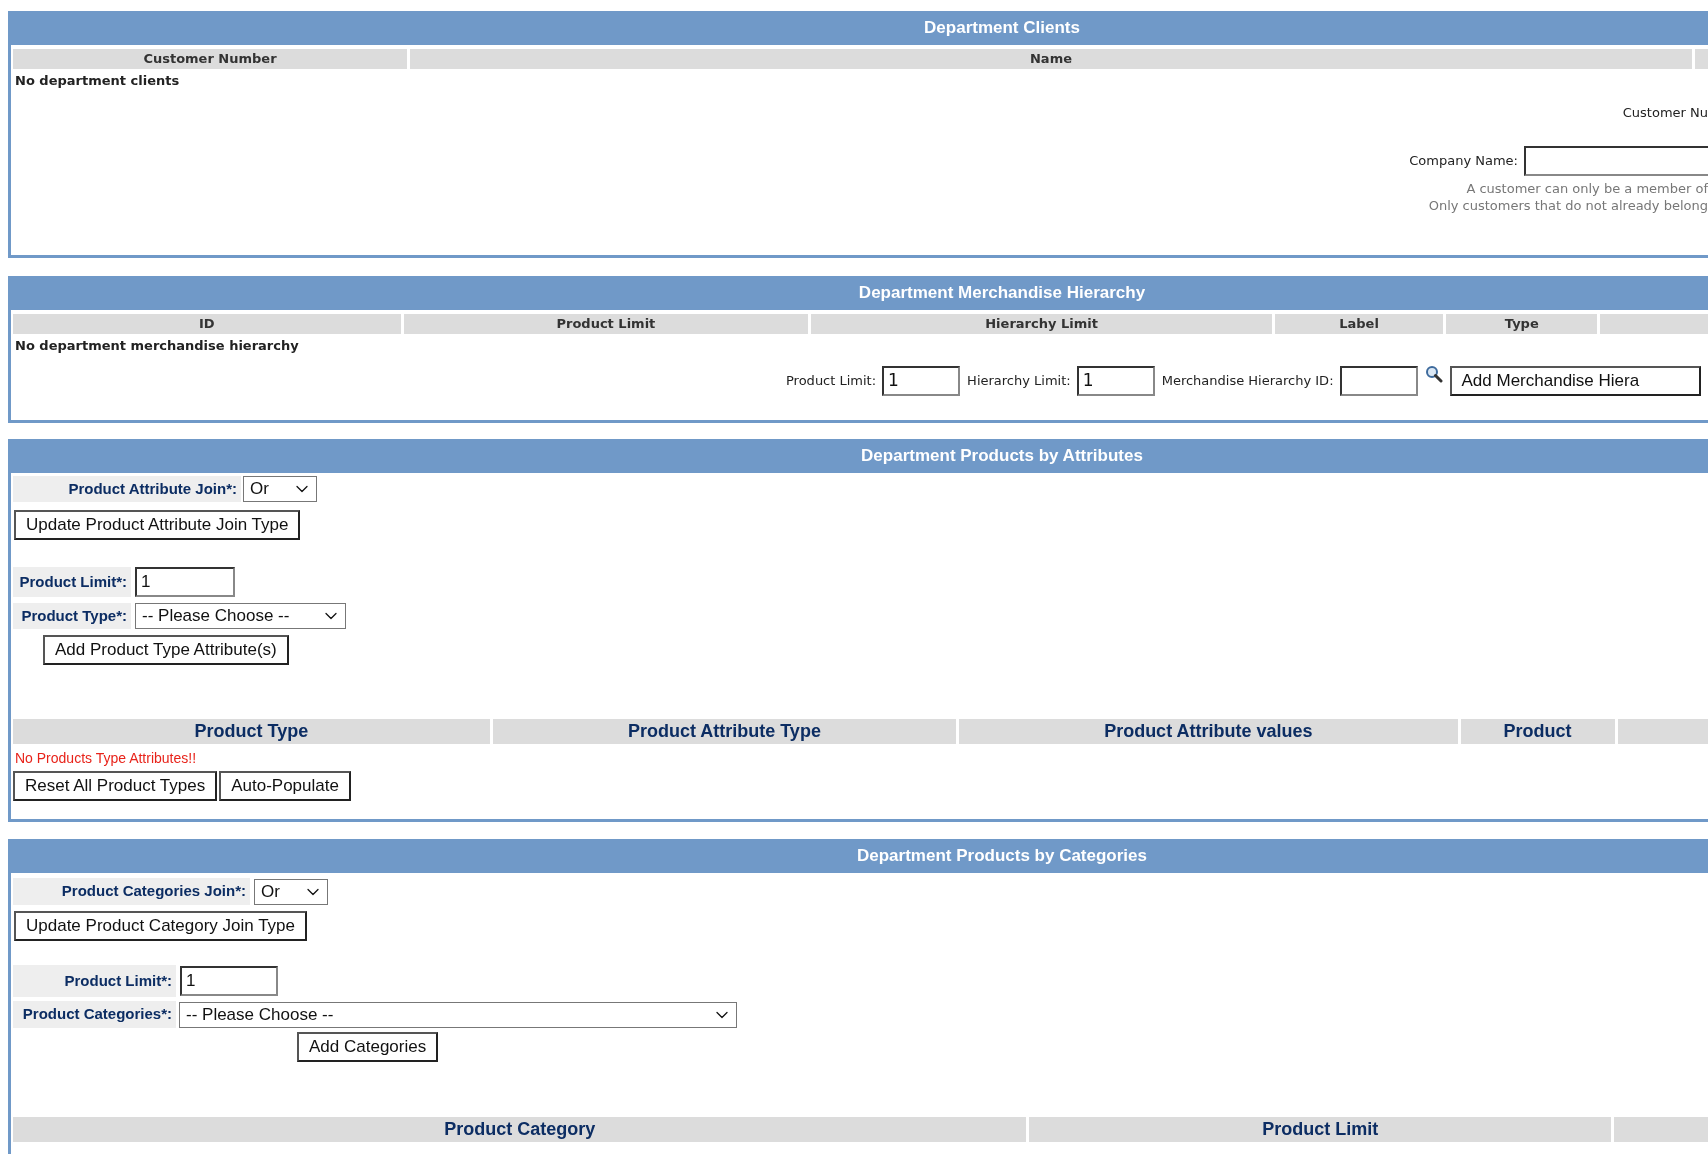 The height and width of the screenshot is (1154, 1708). What do you see at coordinates (831, 380) in the screenshot?
I see `field-label: Product Limit:` at bounding box center [831, 380].